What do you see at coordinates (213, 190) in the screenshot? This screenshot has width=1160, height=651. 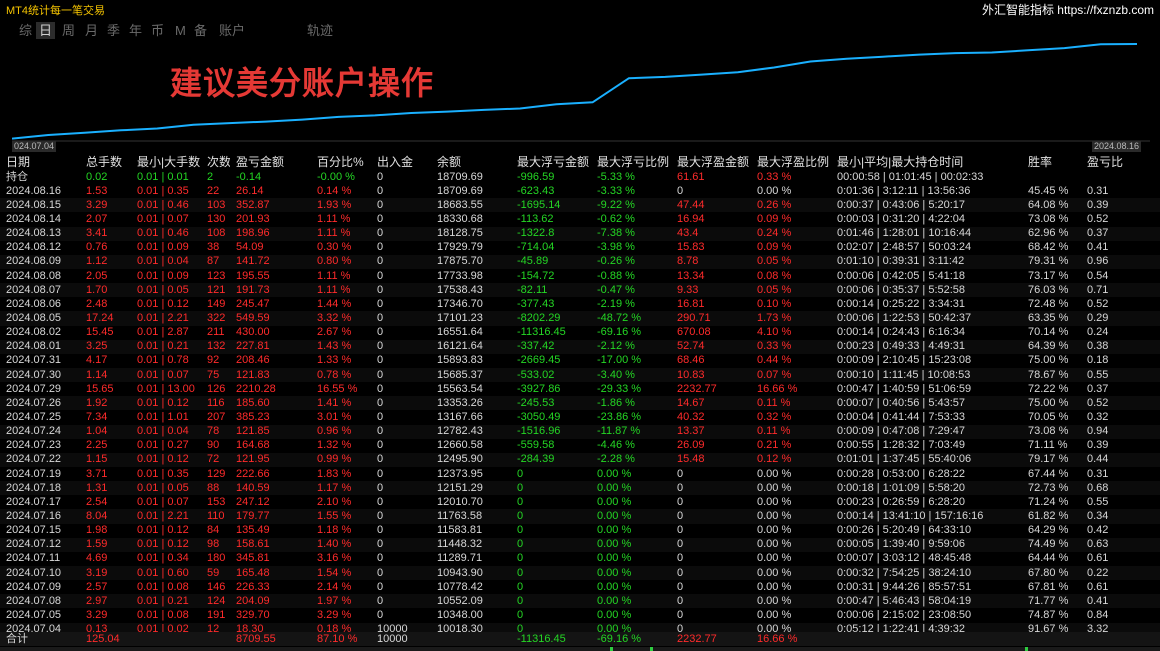 I see `table-cell: 22` at bounding box center [213, 190].